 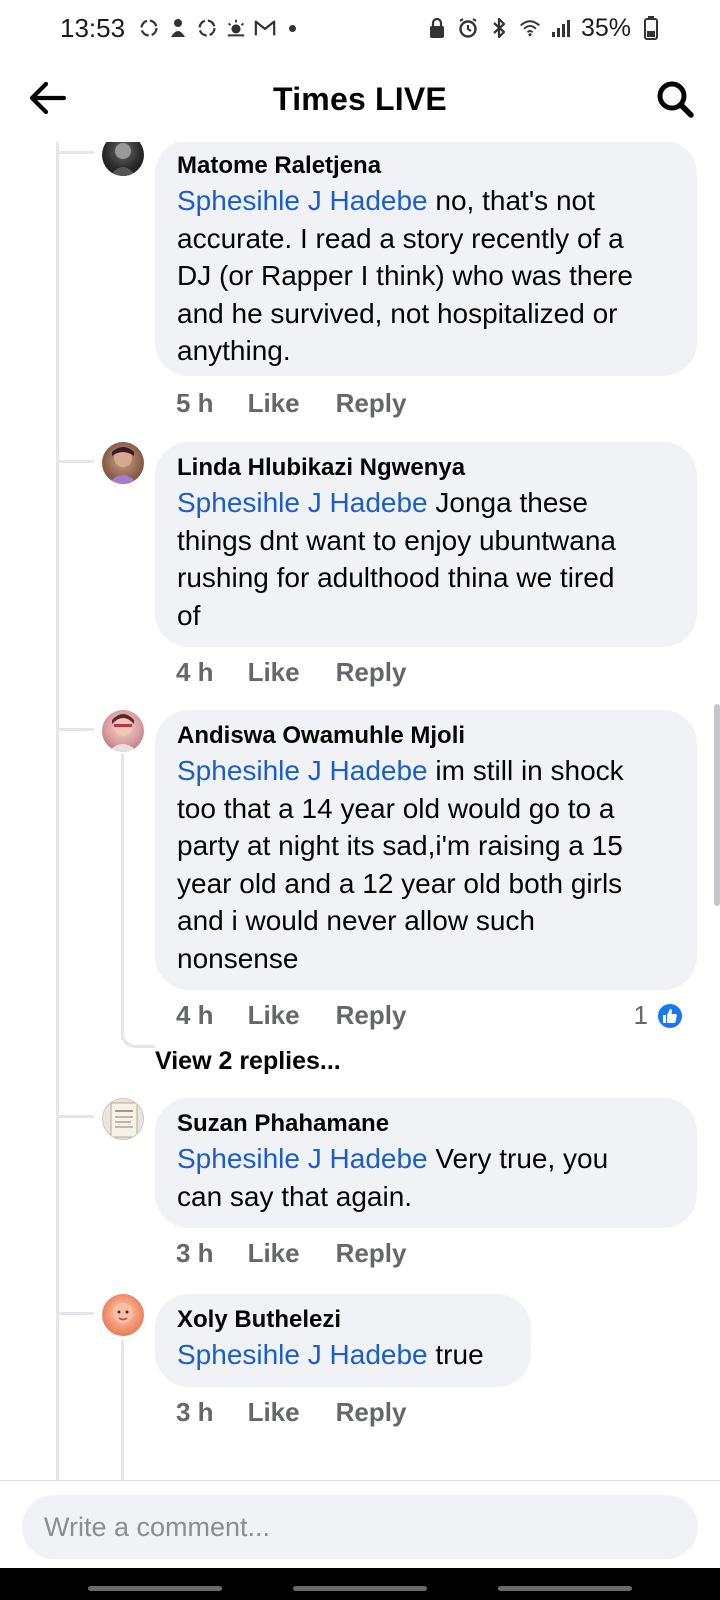 What do you see at coordinates (396, 577) in the screenshot?
I see `comment-line: rushing for adulthood thina we tired` at bounding box center [396, 577].